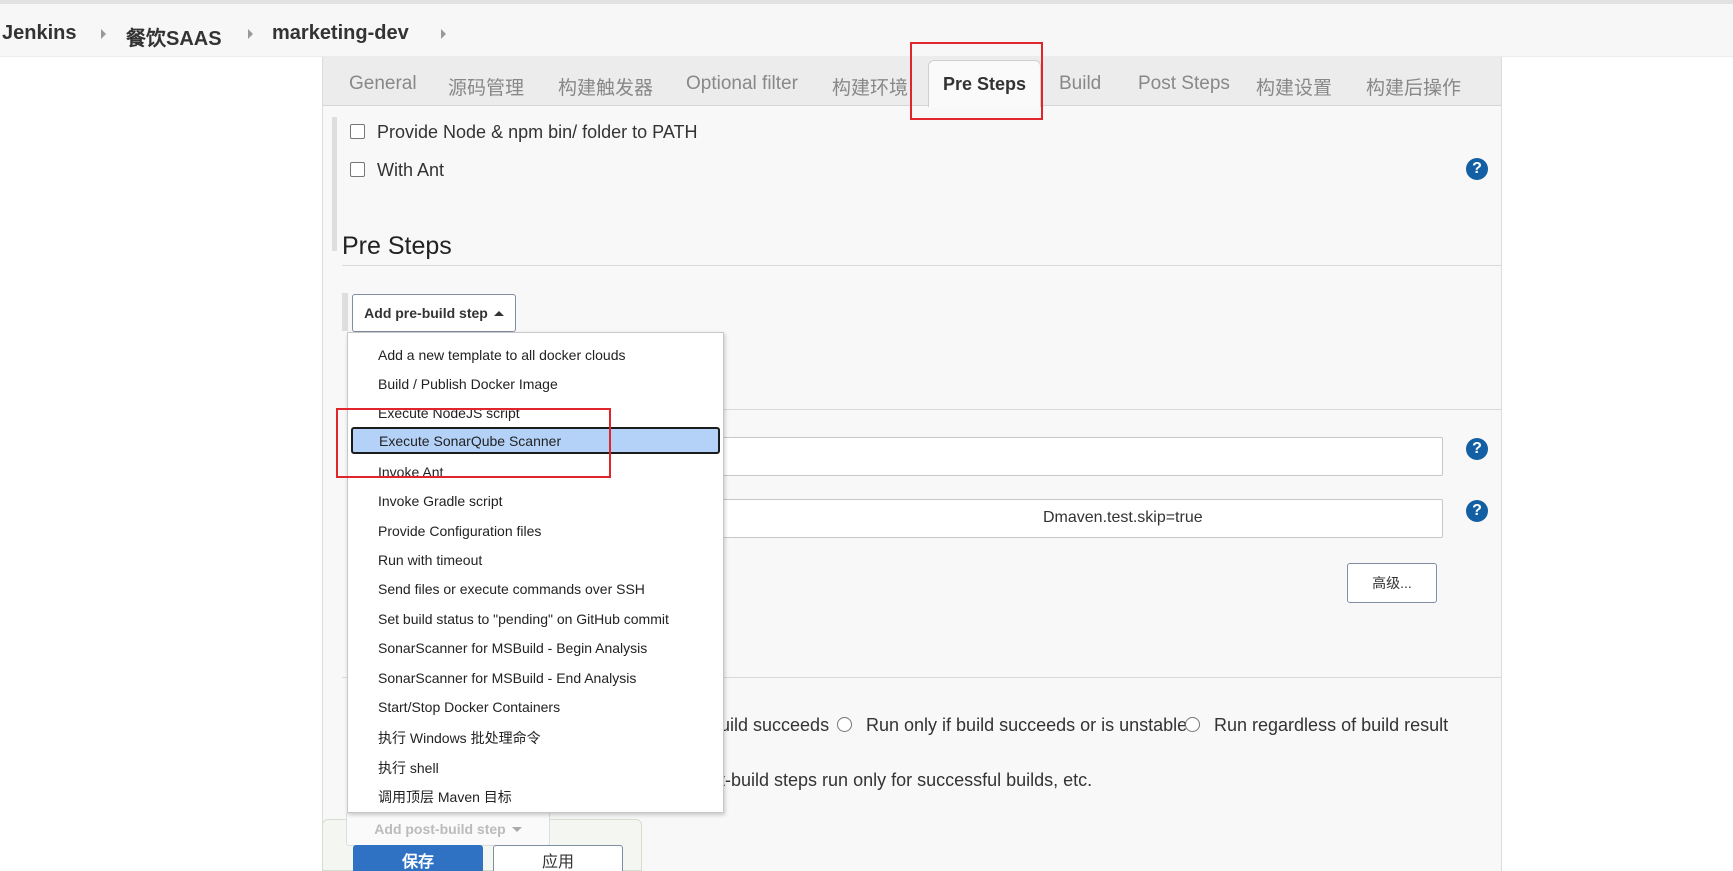  Describe the element at coordinates (426, 313) in the screenshot. I see `add-pre-build-step-label: Add pre-build step` at that location.